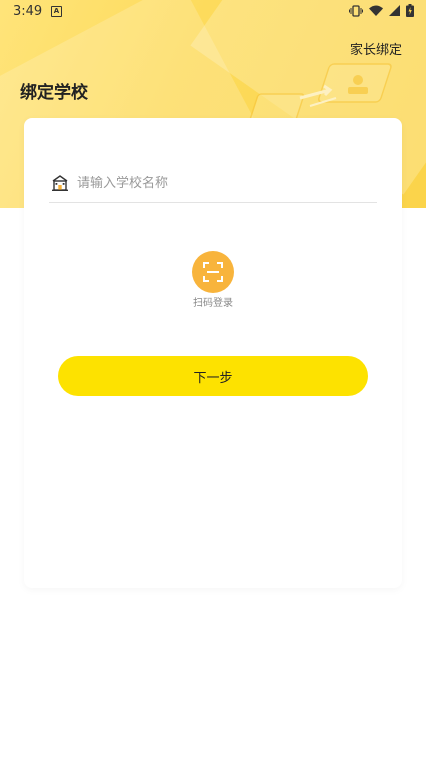 Image resolution: width=426 pixels, height=757 pixels. Describe the element at coordinates (410, 10) in the screenshot. I see `battery-icon` at that location.